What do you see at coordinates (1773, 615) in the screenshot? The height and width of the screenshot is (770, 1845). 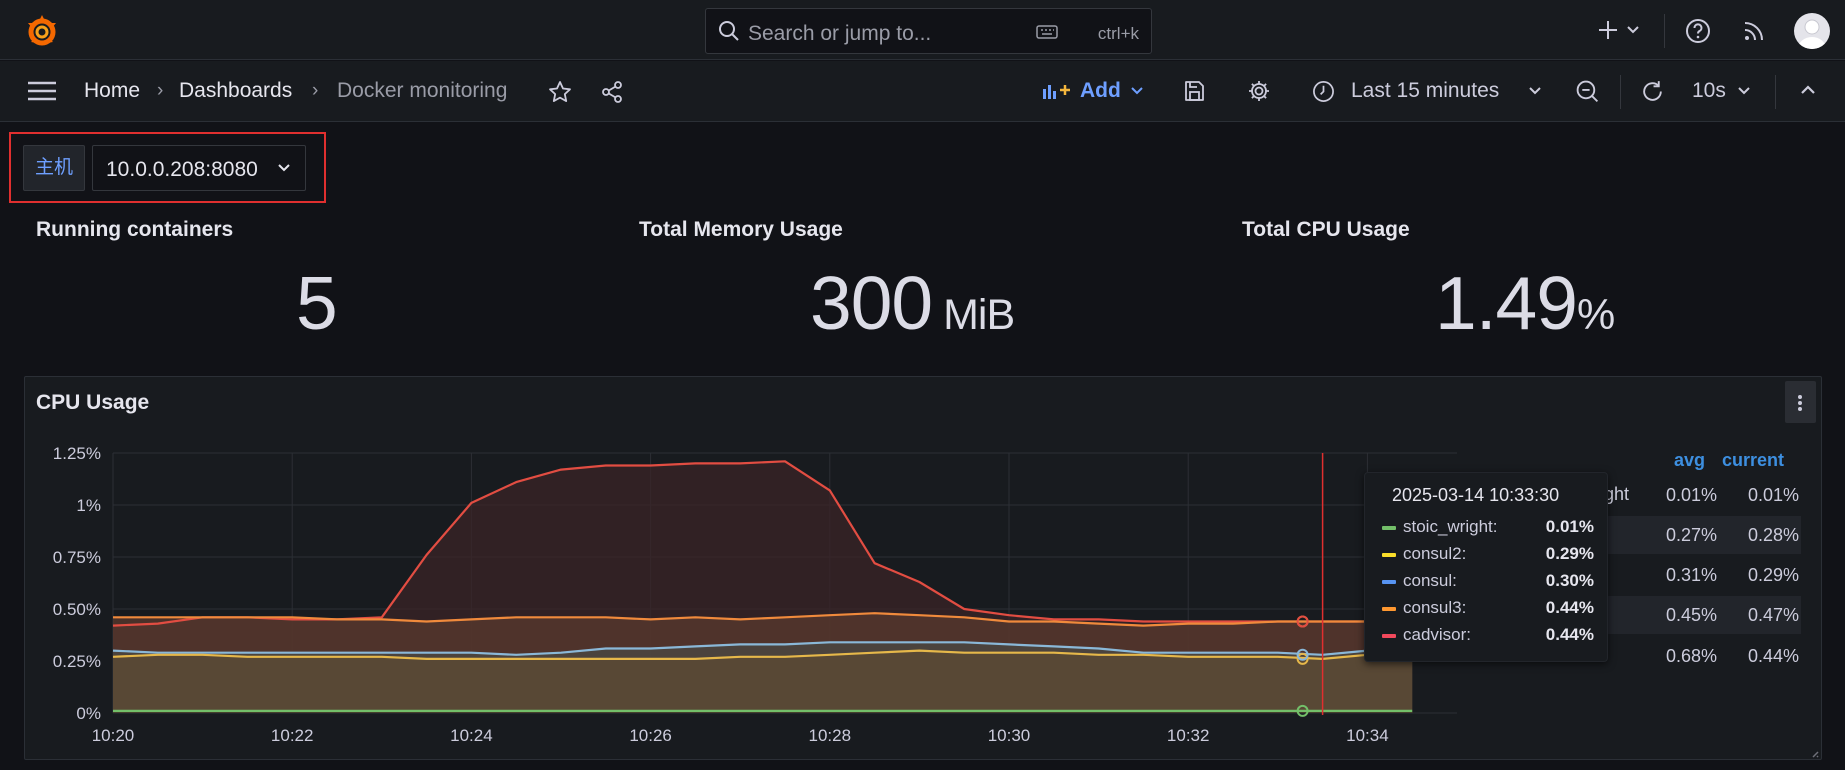 I see `legend-current: 0.47%` at bounding box center [1773, 615].